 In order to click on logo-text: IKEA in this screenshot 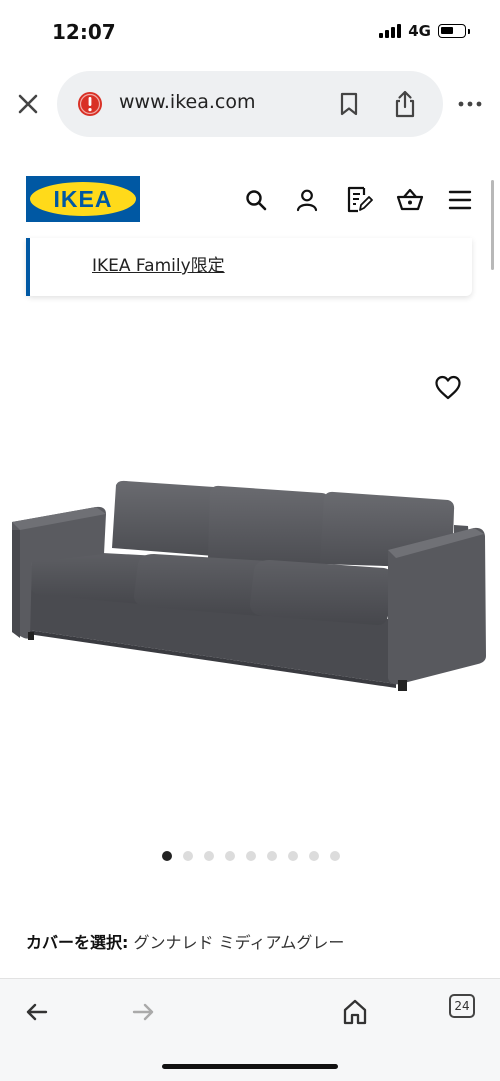, I will do `click(83, 199)`.